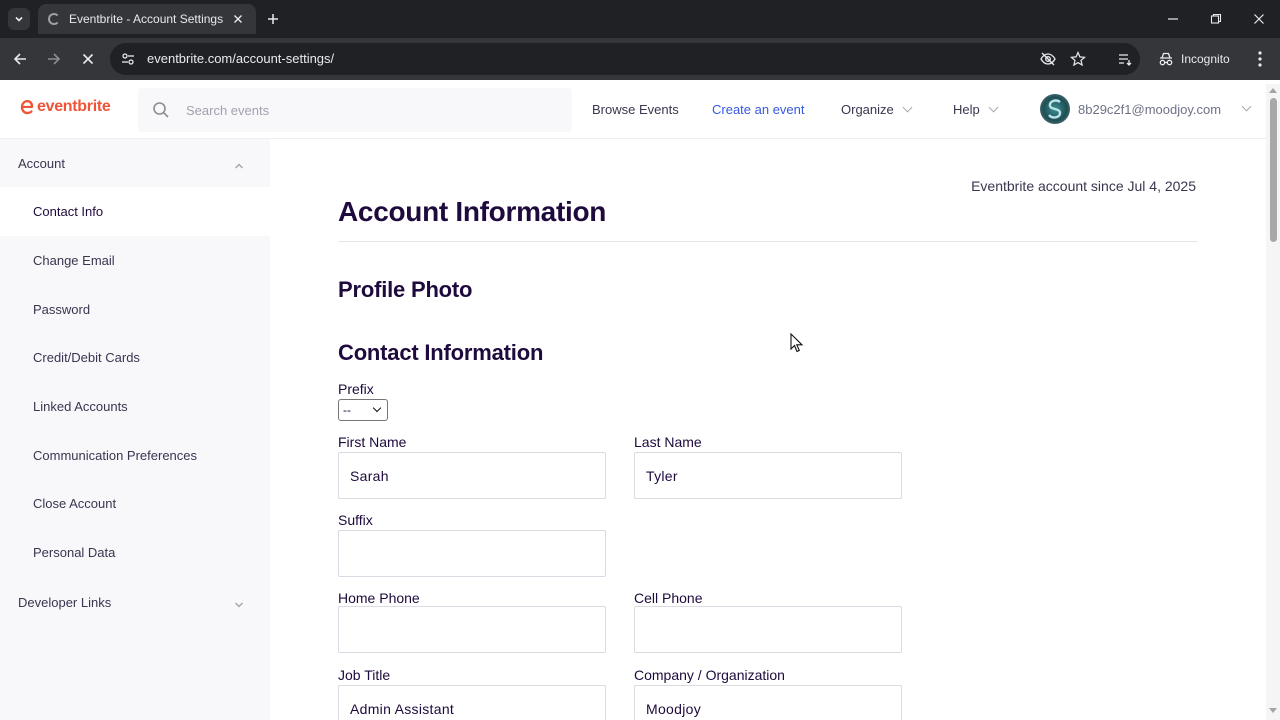 The width and height of the screenshot is (1280, 720). What do you see at coordinates (74, 106) in the screenshot?
I see `logo-wordmark: eventbrite` at bounding box center [74, 106].